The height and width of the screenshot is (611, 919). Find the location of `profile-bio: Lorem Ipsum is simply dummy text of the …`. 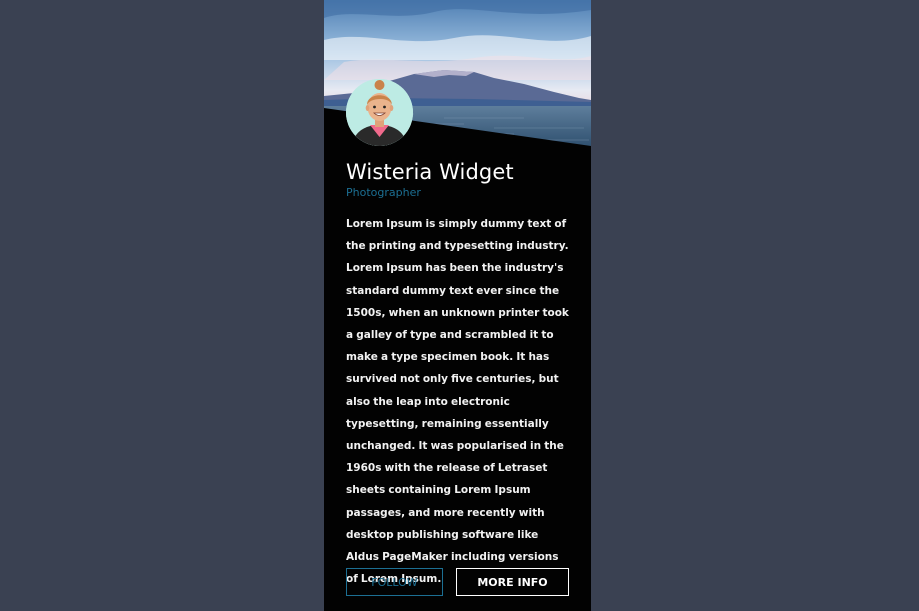

profile-bio: Lorem Ipsum is simply dummy text of the … is located at coordinates (457, 402).